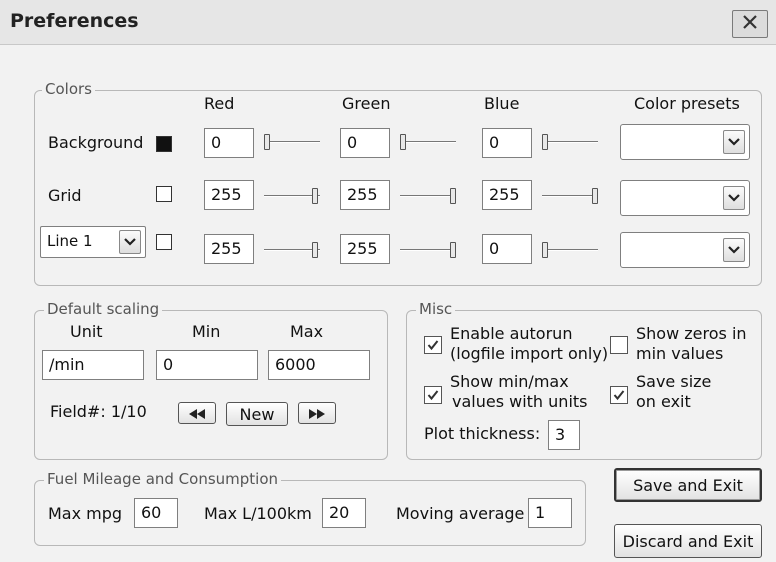 Image resolution: width=776 pixels, height=562 pixels. What do you see at coordinates (315, 196) in the screenshot?
I see `grid-red-slider-thumb` at bounding box center [315, 196].